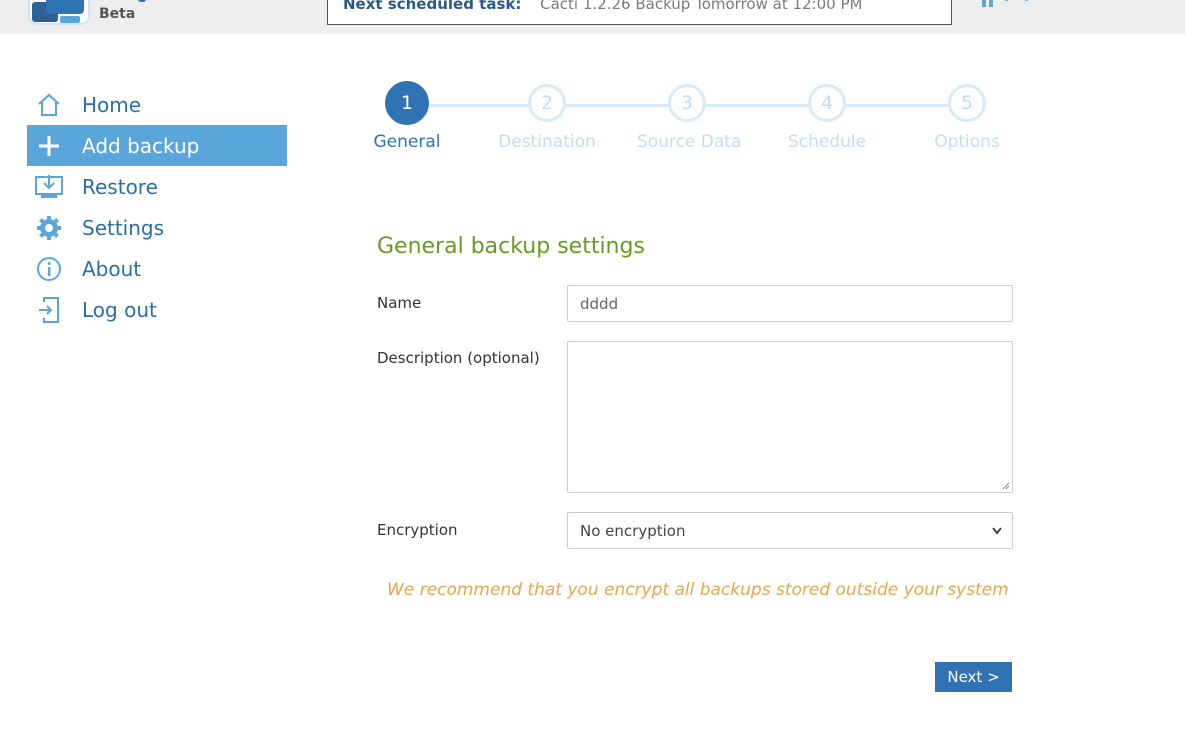 The width and height of the screenshot is (1185, 733). I want to click on step-source-data: 3 Source Data, so click(689, 118).